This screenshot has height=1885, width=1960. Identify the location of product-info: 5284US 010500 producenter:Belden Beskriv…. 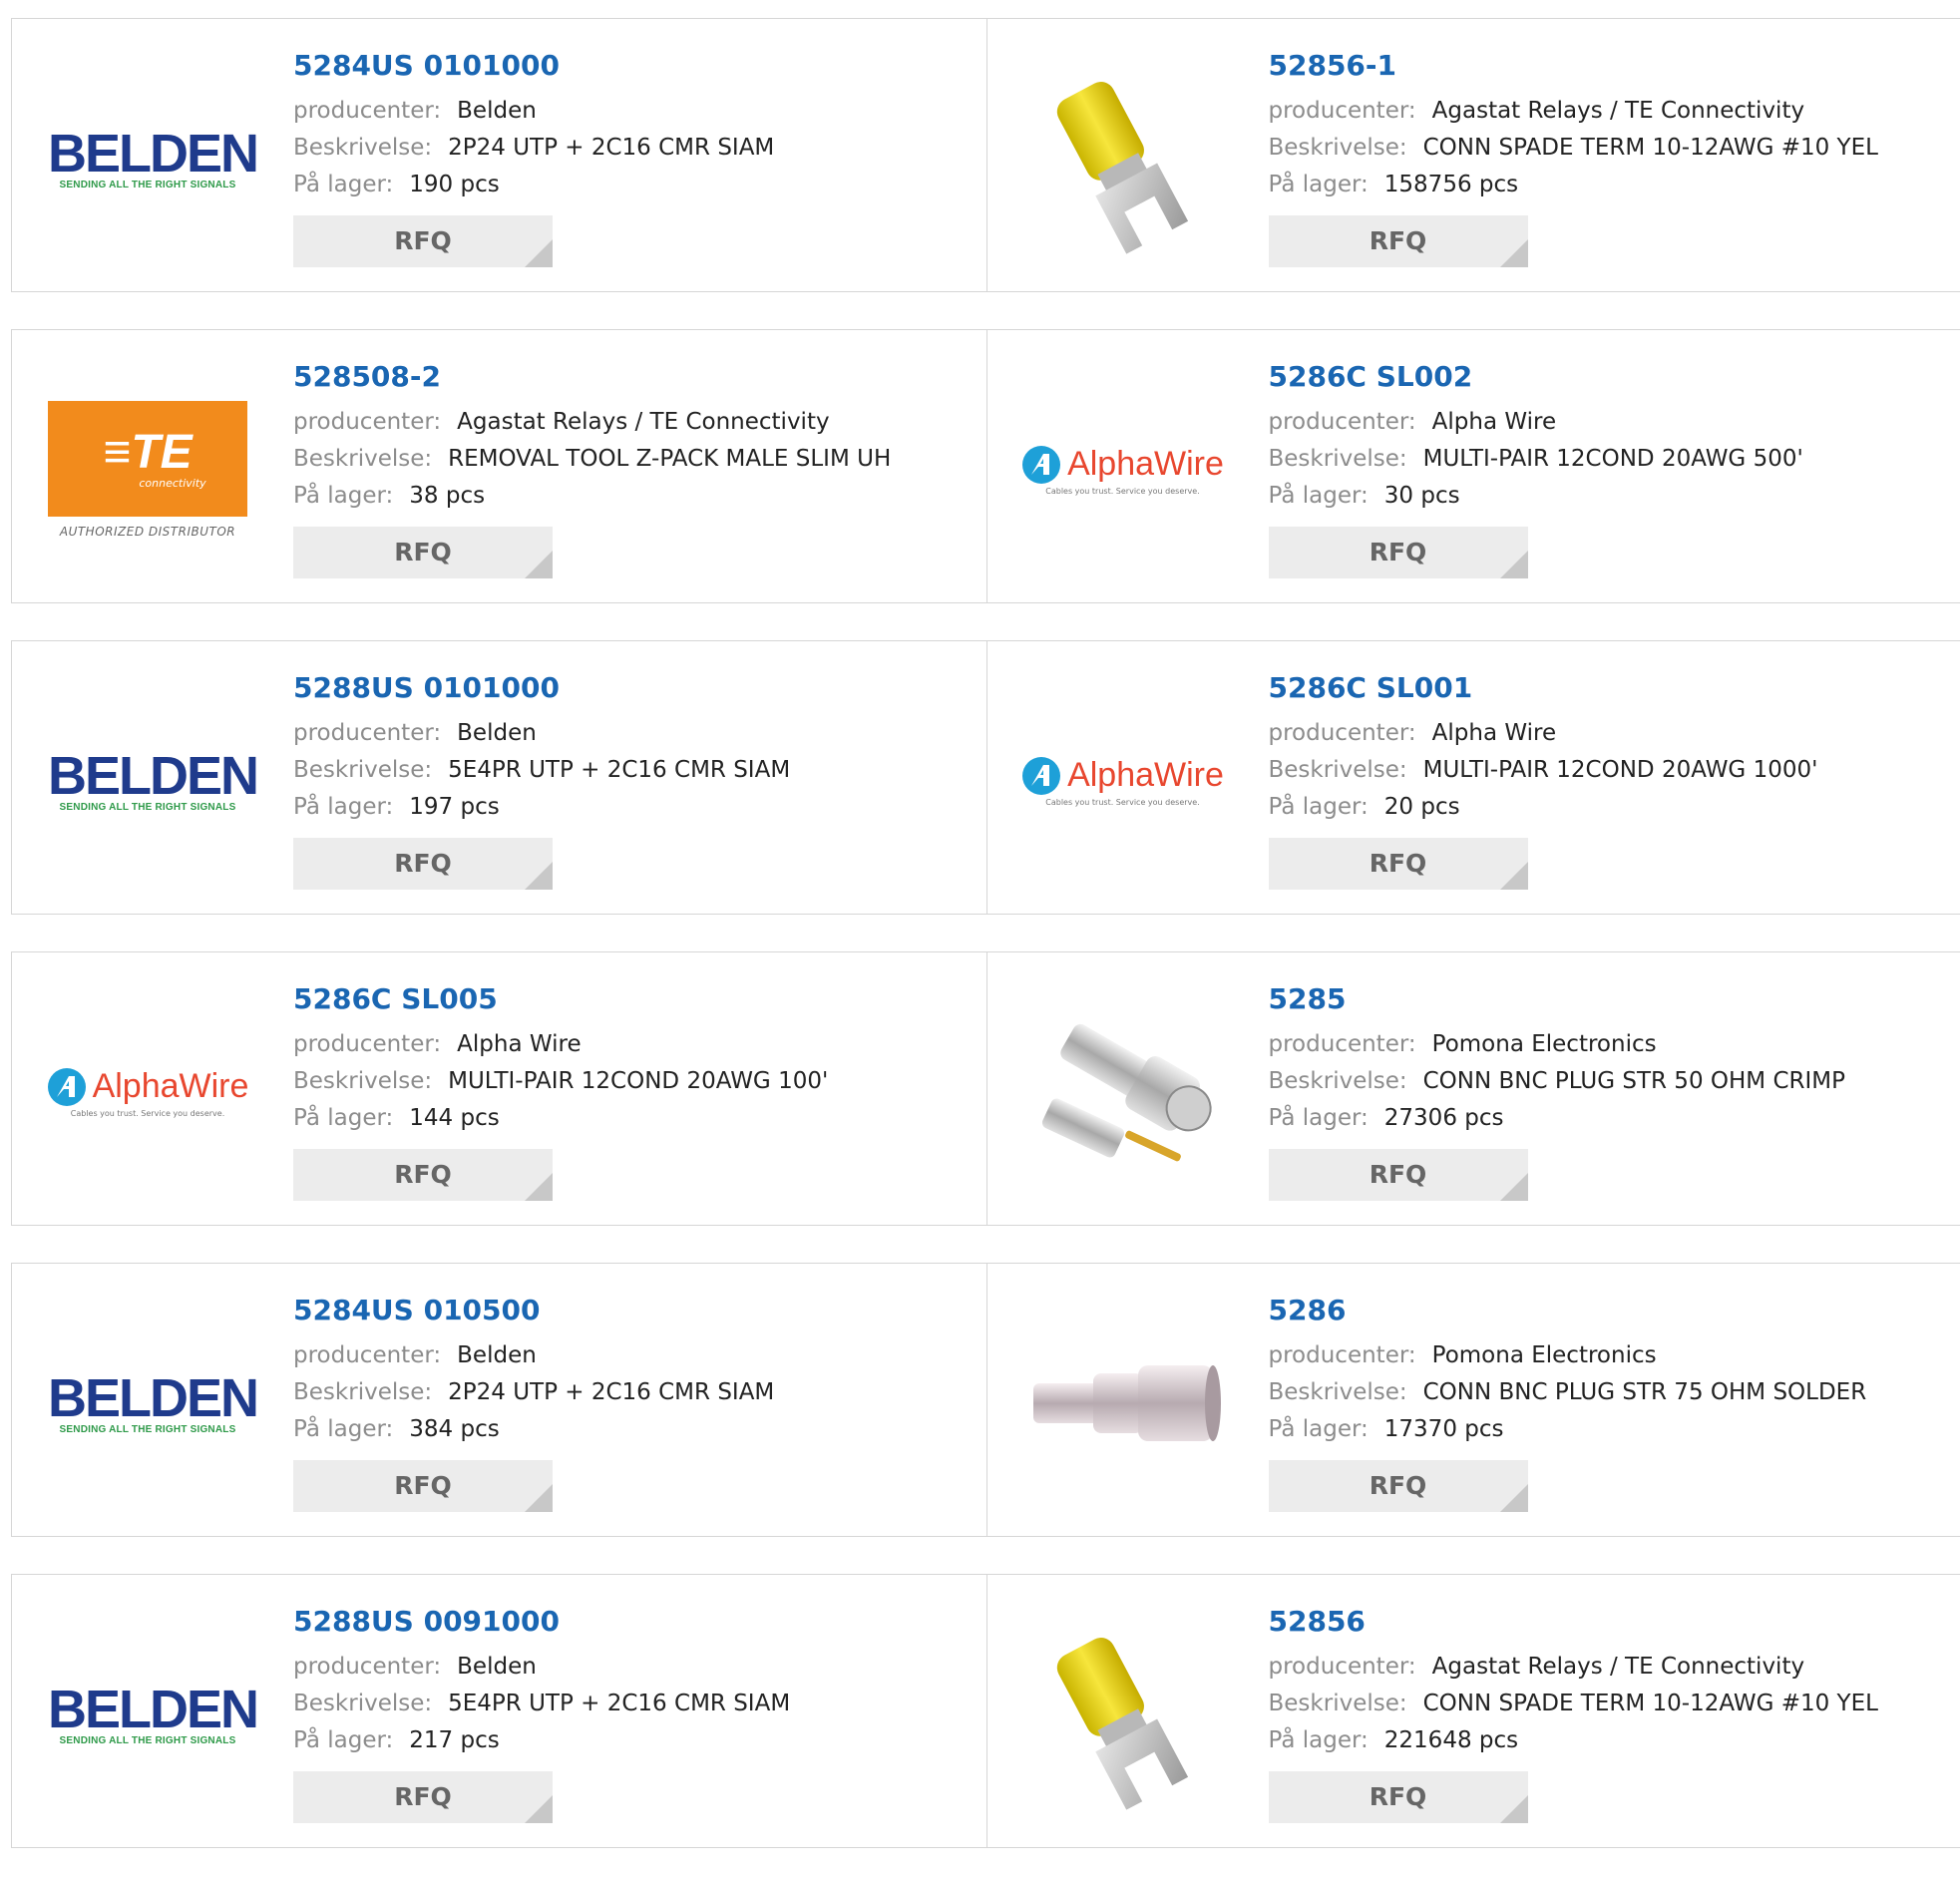
(534, 1403).